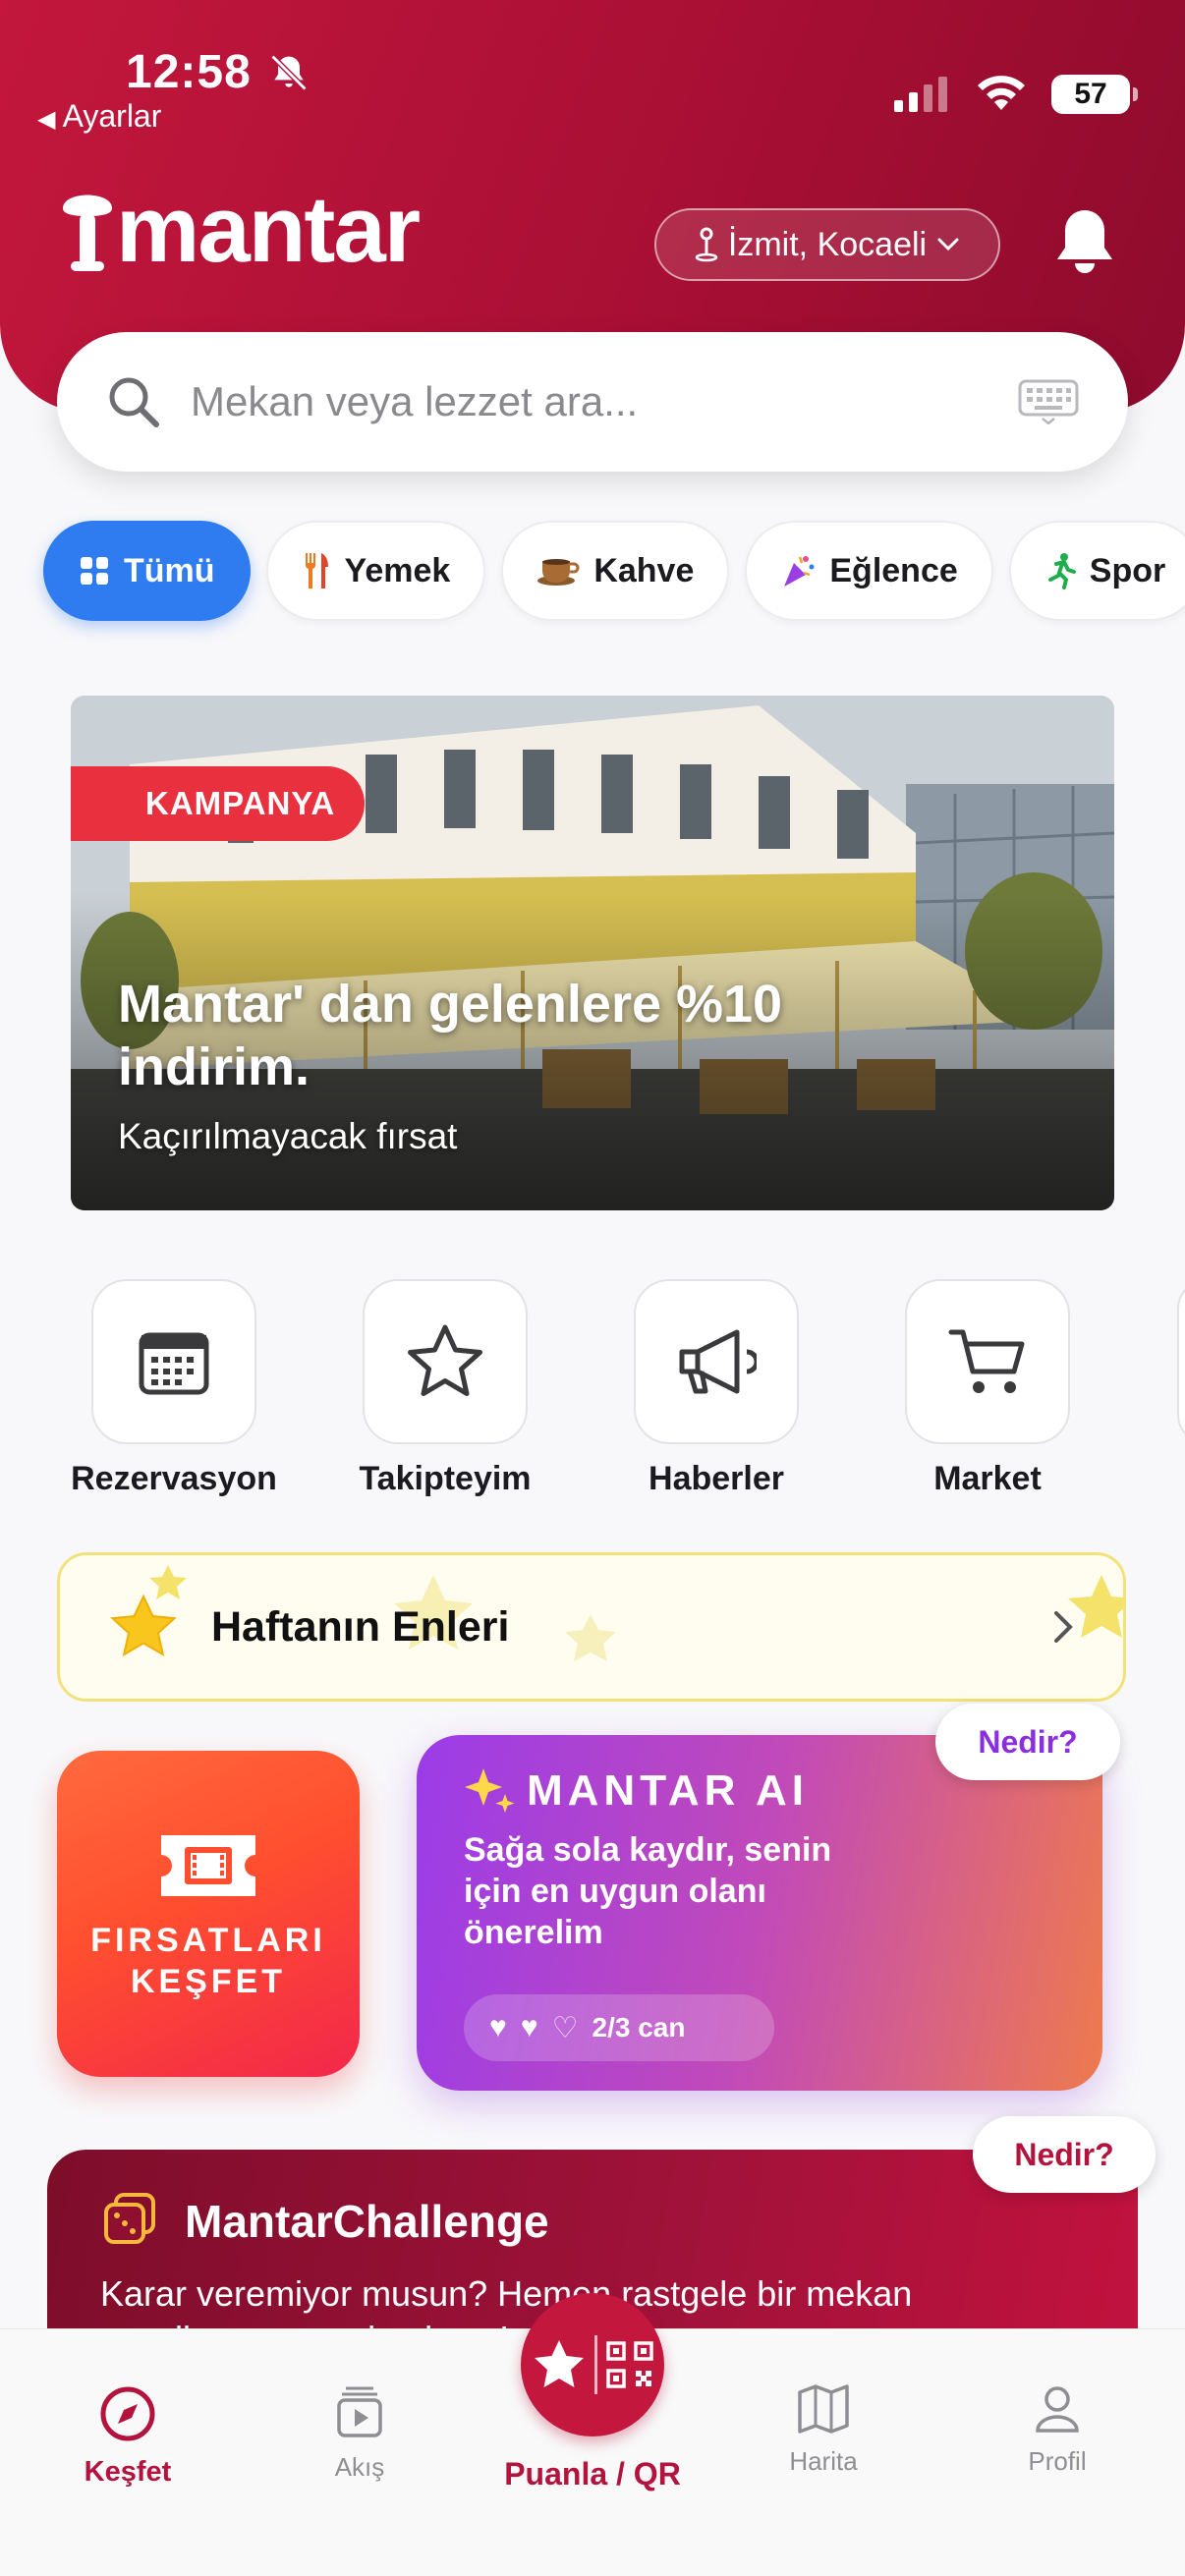 This screenshot has width=1185, height=2576. I want to click on status-indicators: 57, so click(1015, 94).